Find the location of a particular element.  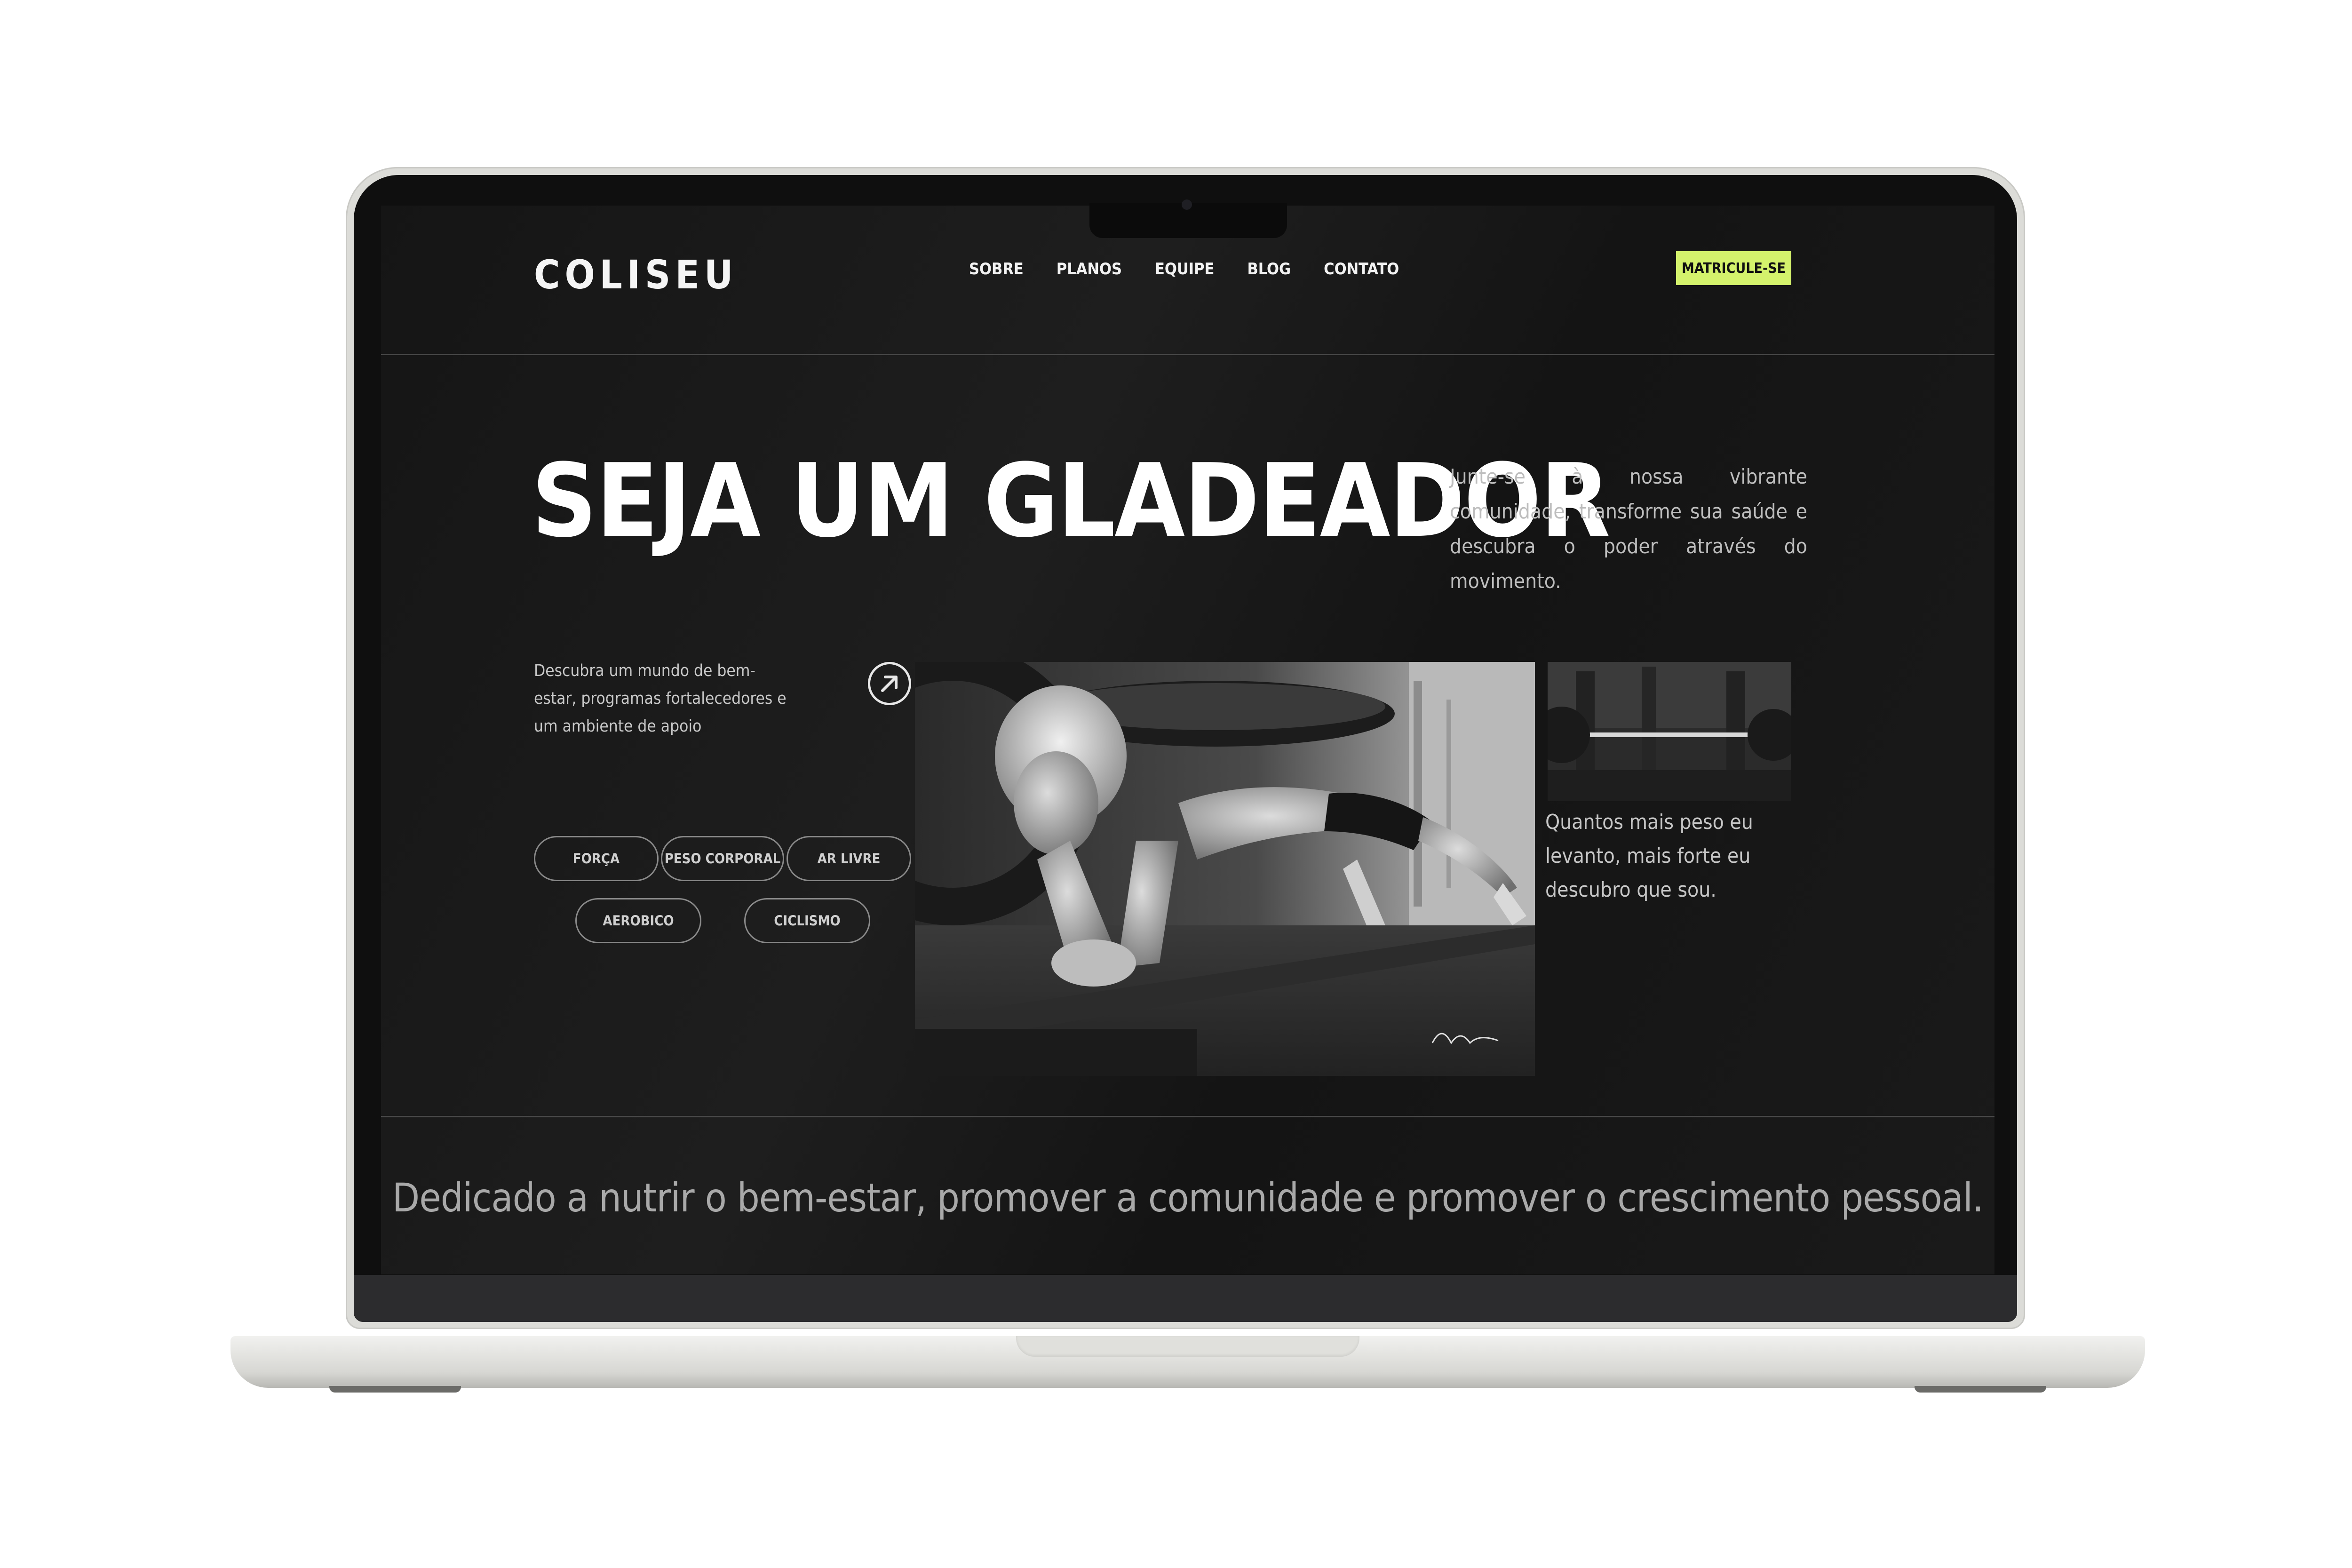

enroll-button: MATRICULE-SE is located at coordinates (1733, 268).